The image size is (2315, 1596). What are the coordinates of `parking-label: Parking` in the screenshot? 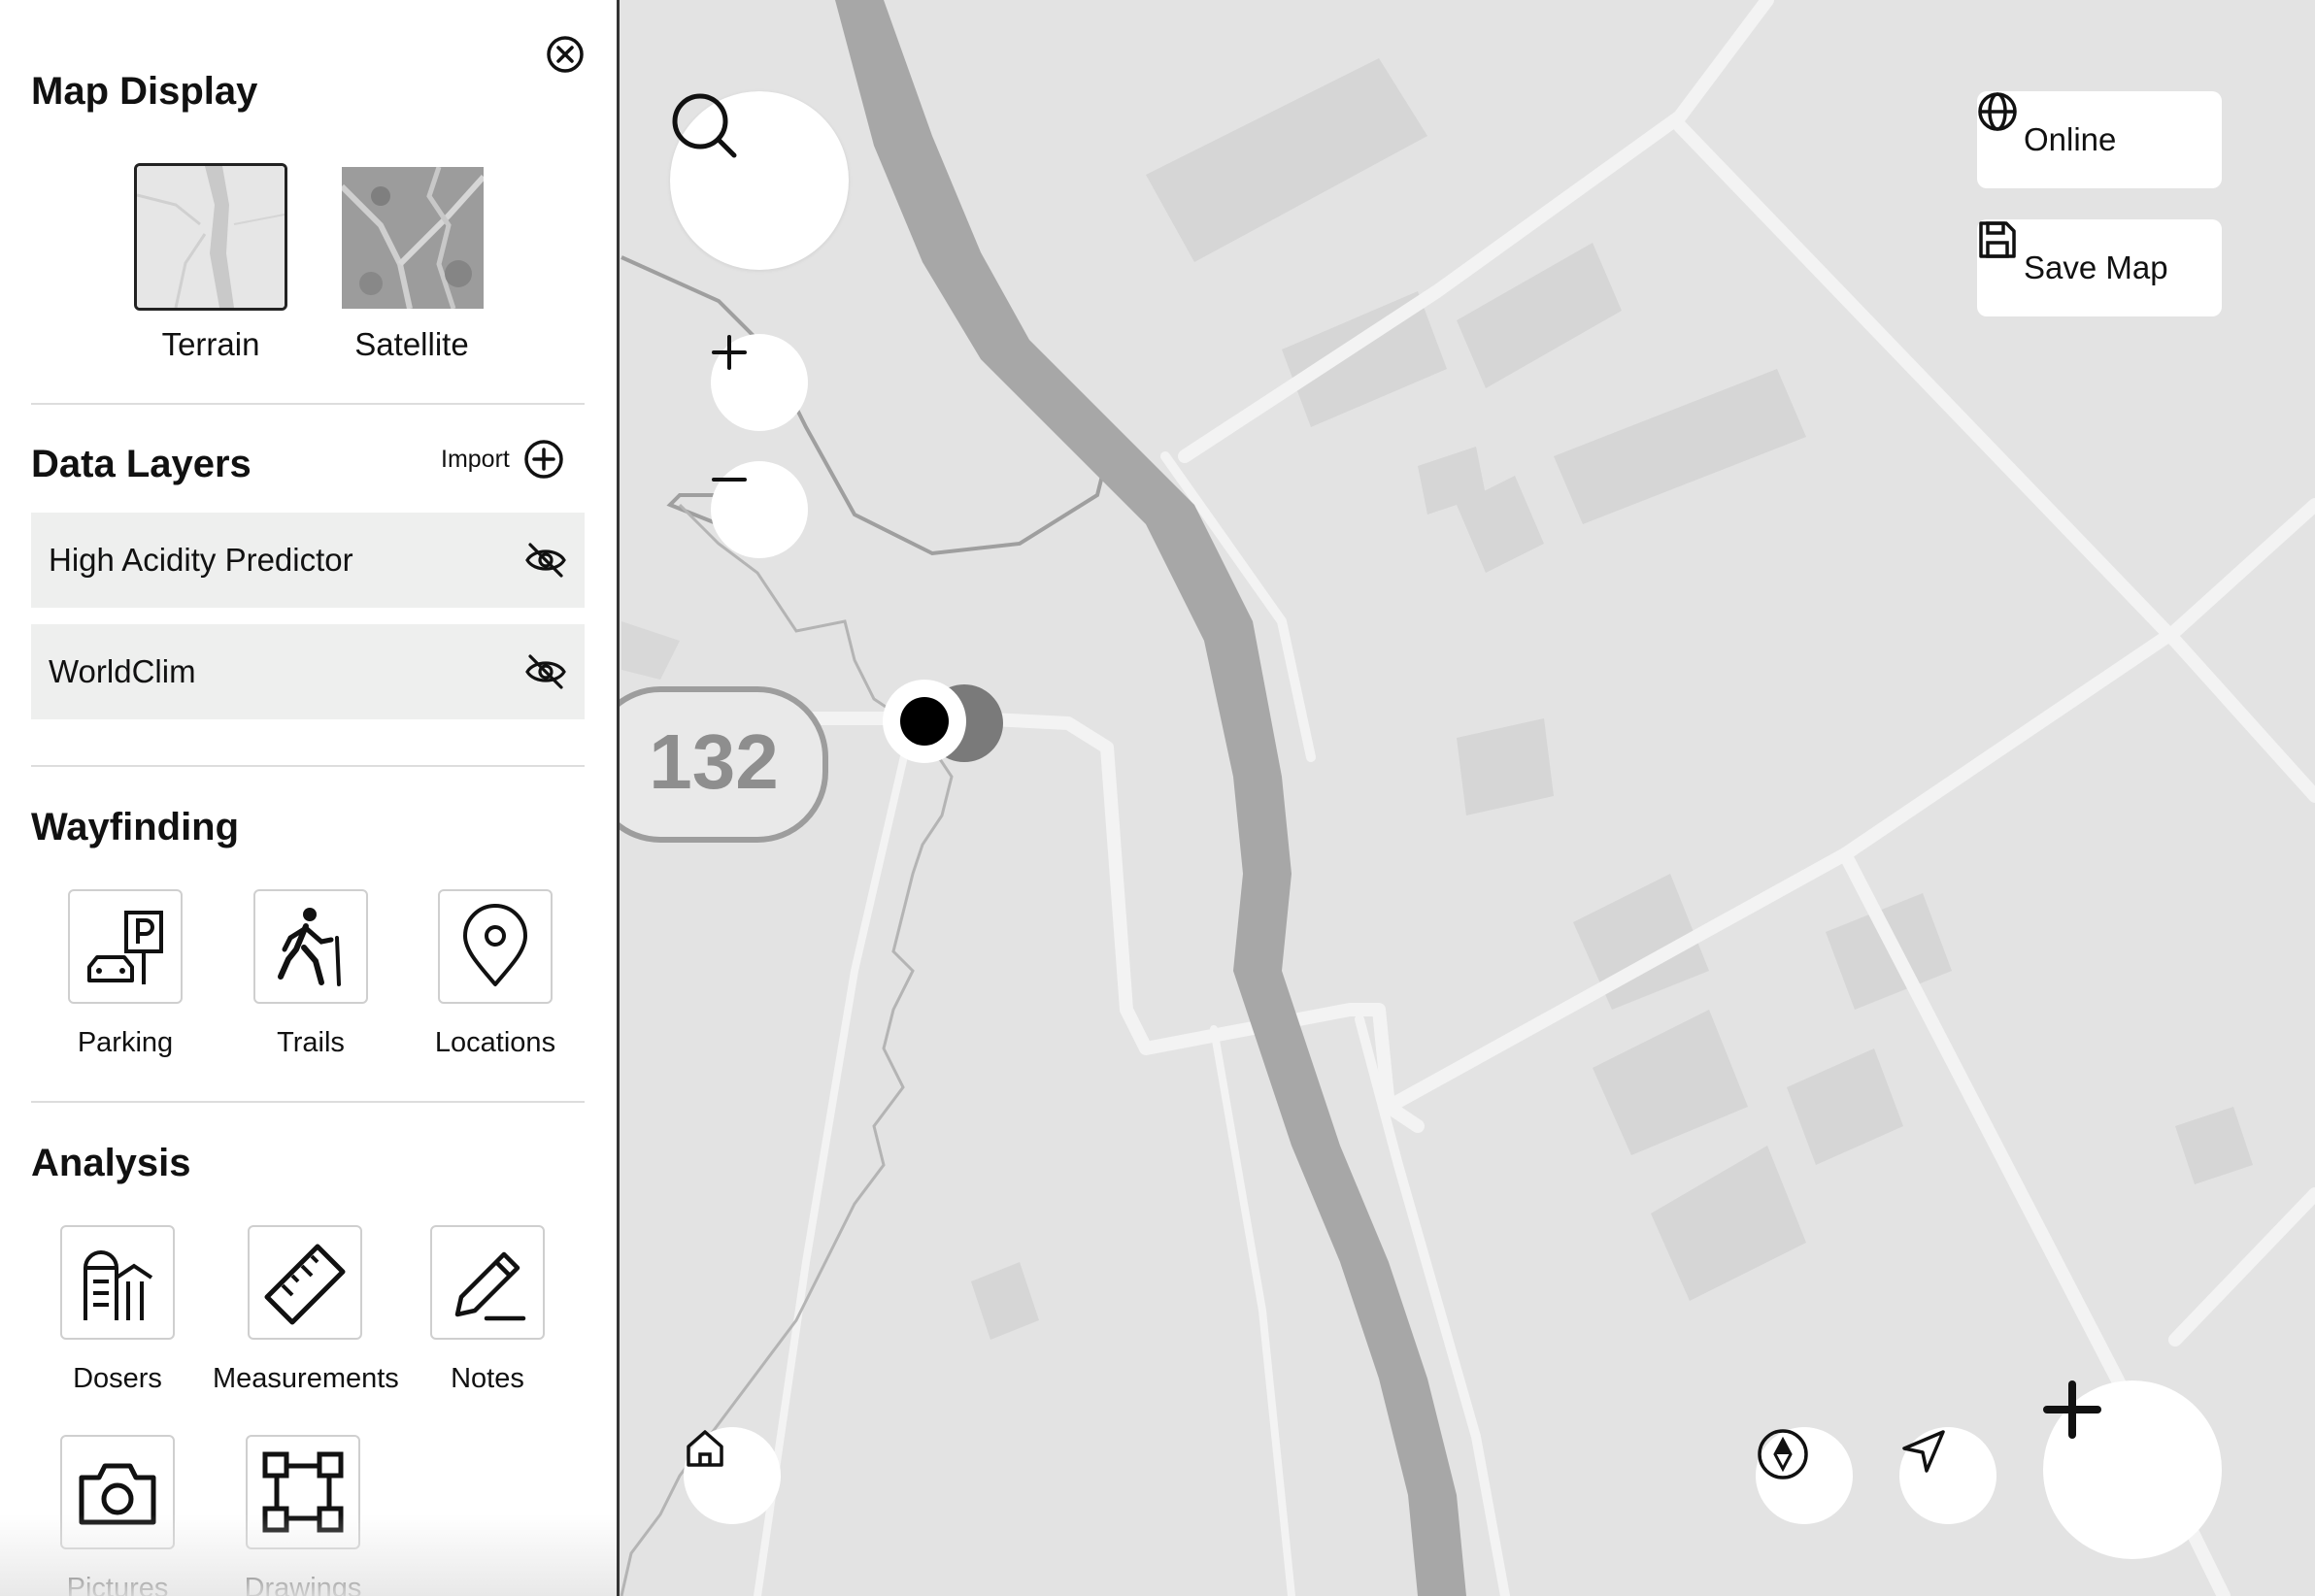 It's located at (125, 1043).